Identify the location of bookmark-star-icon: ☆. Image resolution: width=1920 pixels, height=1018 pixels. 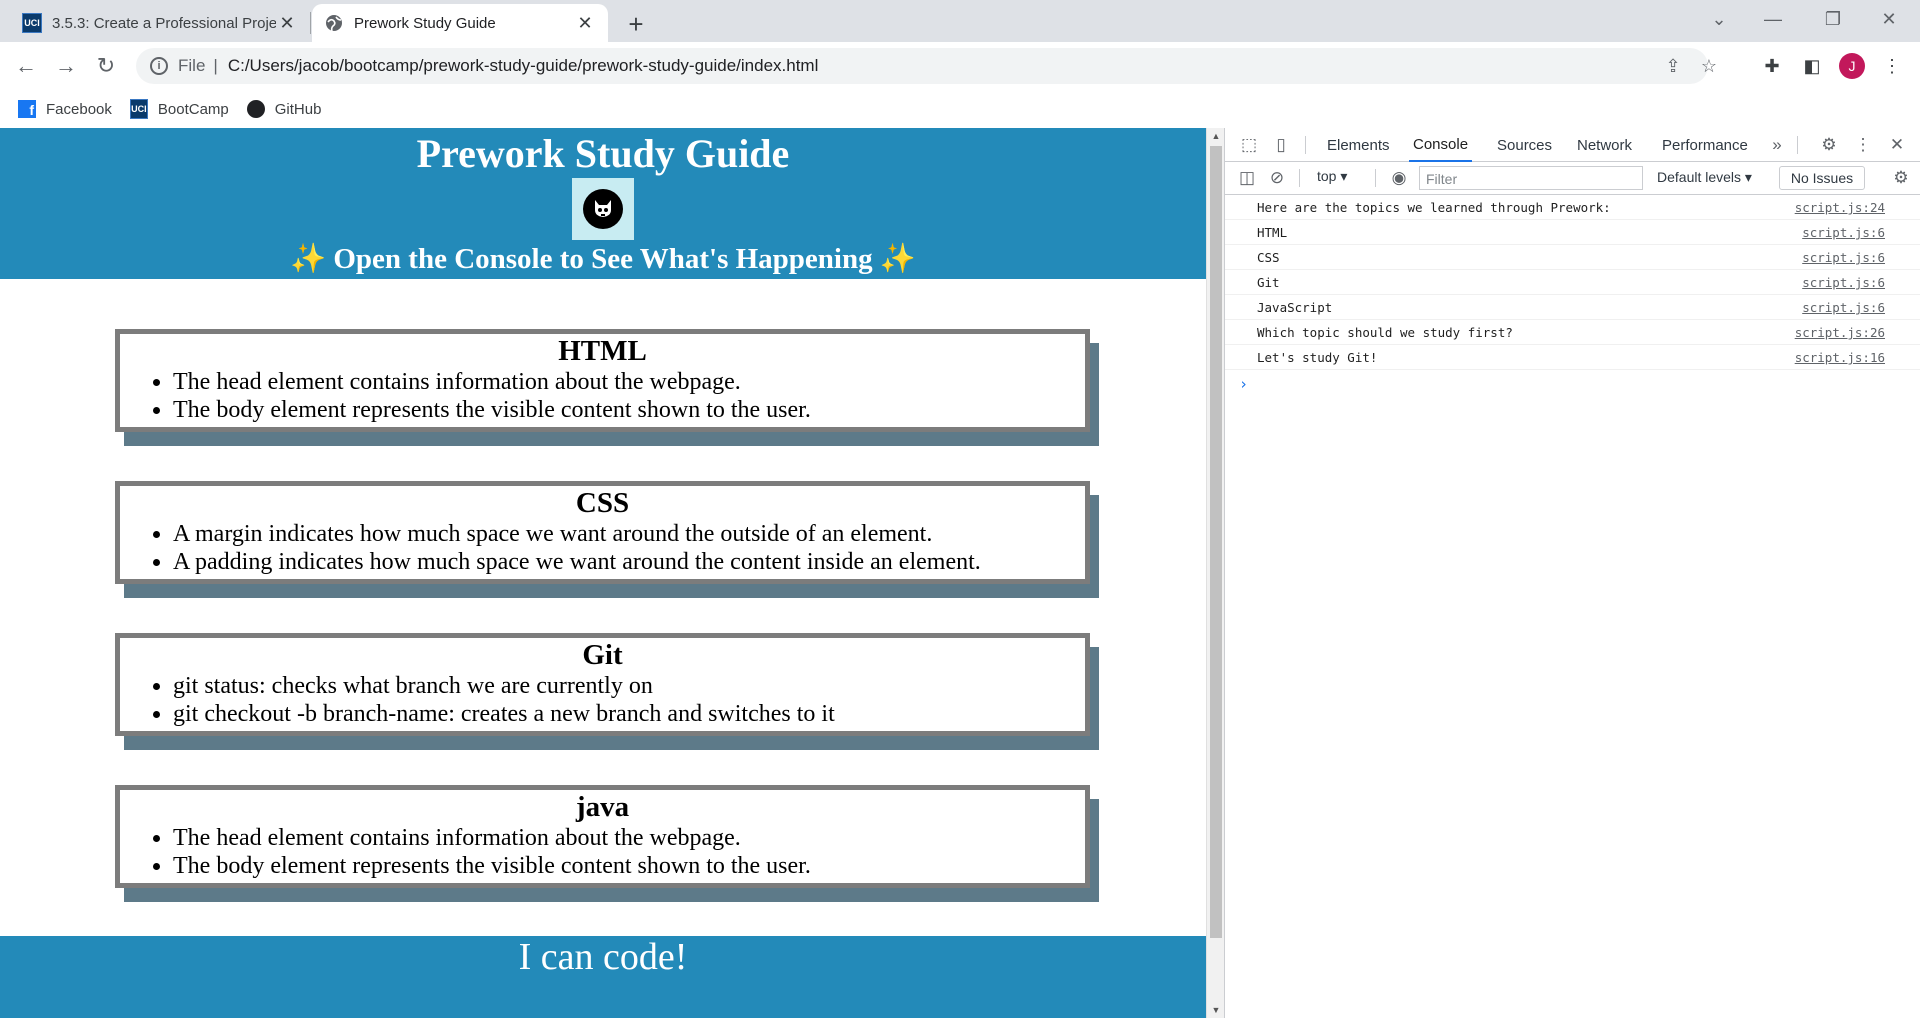
(1709, 66).